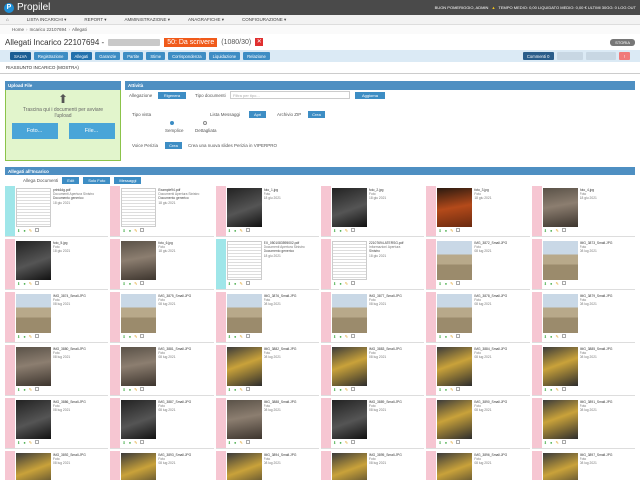 This screenshot has height=480, width=640. Describe the element at coordinates (583, 211) in the screenshot. I see `attachment-card: foto_4.jpg Foto 18 giu 2021 ⬇ ● ✎` at that location.